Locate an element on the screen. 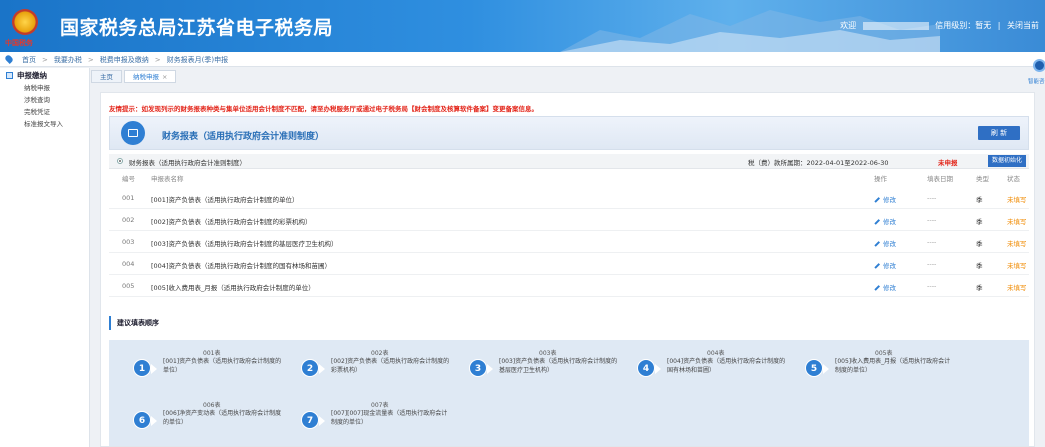 This screenshot has width=1045, height=447. step-code: 003表 is located at coordinates (548, 353).